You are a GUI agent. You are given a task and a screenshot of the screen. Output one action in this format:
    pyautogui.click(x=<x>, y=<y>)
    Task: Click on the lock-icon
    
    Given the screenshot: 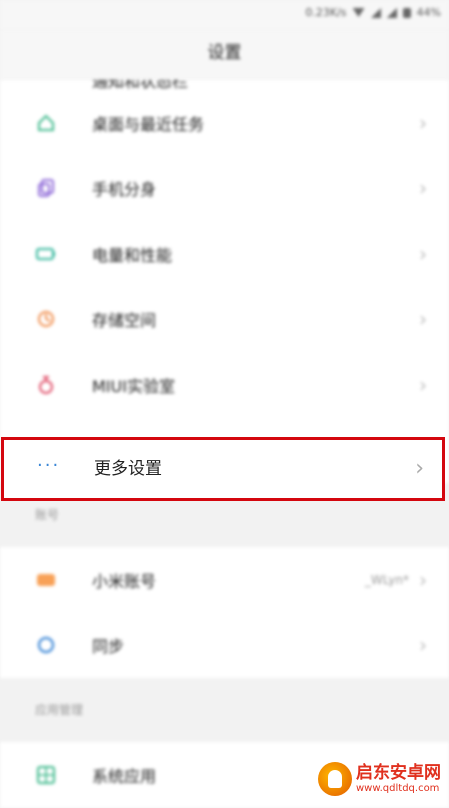 What is the action you would take?
    pyautogui.click(x=406, y=12)
    